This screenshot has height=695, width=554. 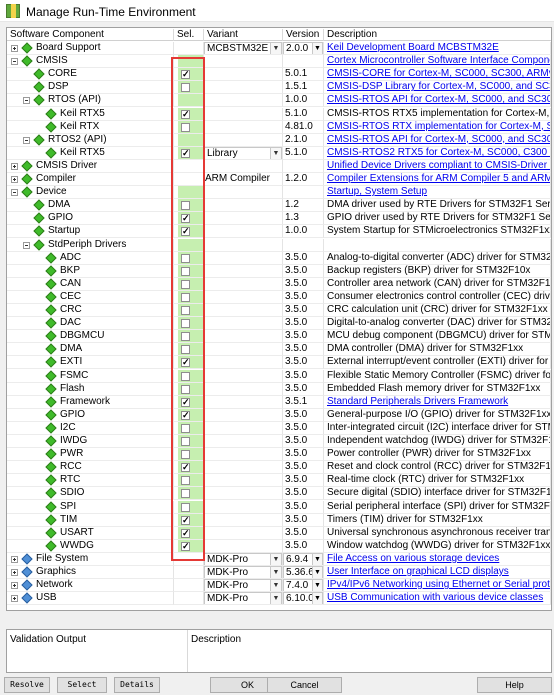 What do you see at coordinates (303, 572) in the screenshot?
I see `version-select: 5.36.6 ▼` at bounding box center [303, 572].